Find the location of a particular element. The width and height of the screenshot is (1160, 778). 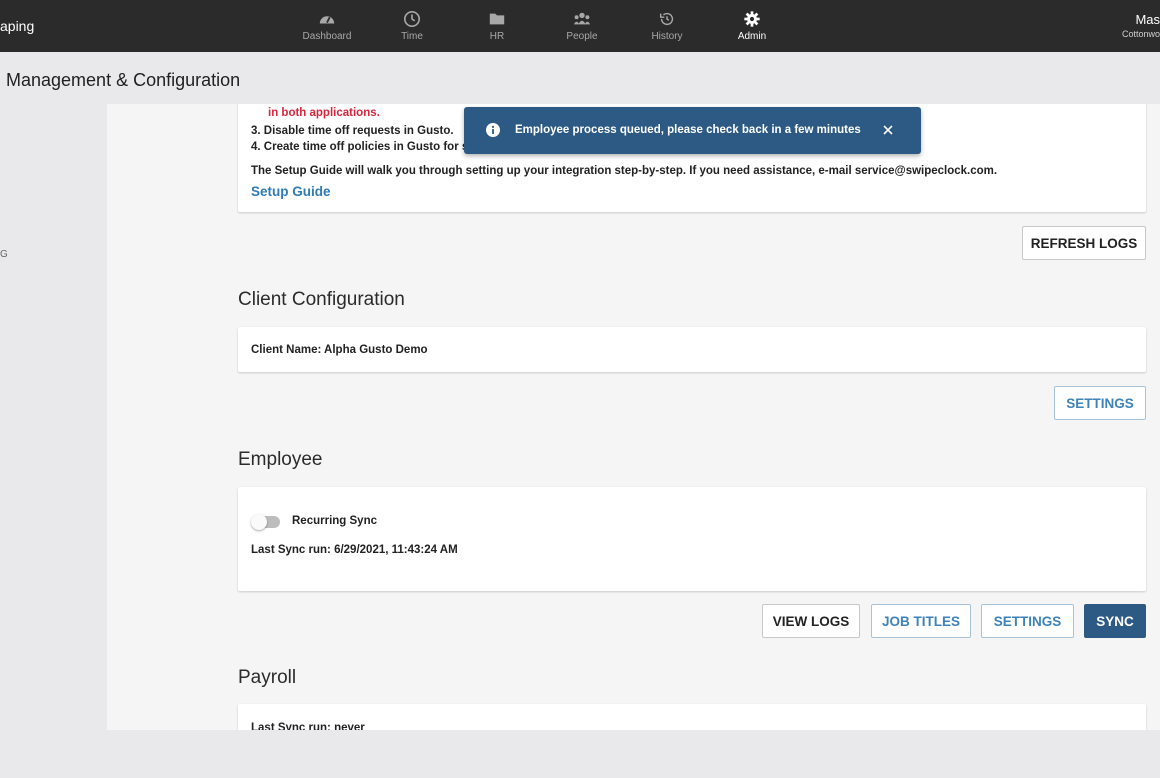

dashboard-gauge-icon is located at coordinates (327, 20).